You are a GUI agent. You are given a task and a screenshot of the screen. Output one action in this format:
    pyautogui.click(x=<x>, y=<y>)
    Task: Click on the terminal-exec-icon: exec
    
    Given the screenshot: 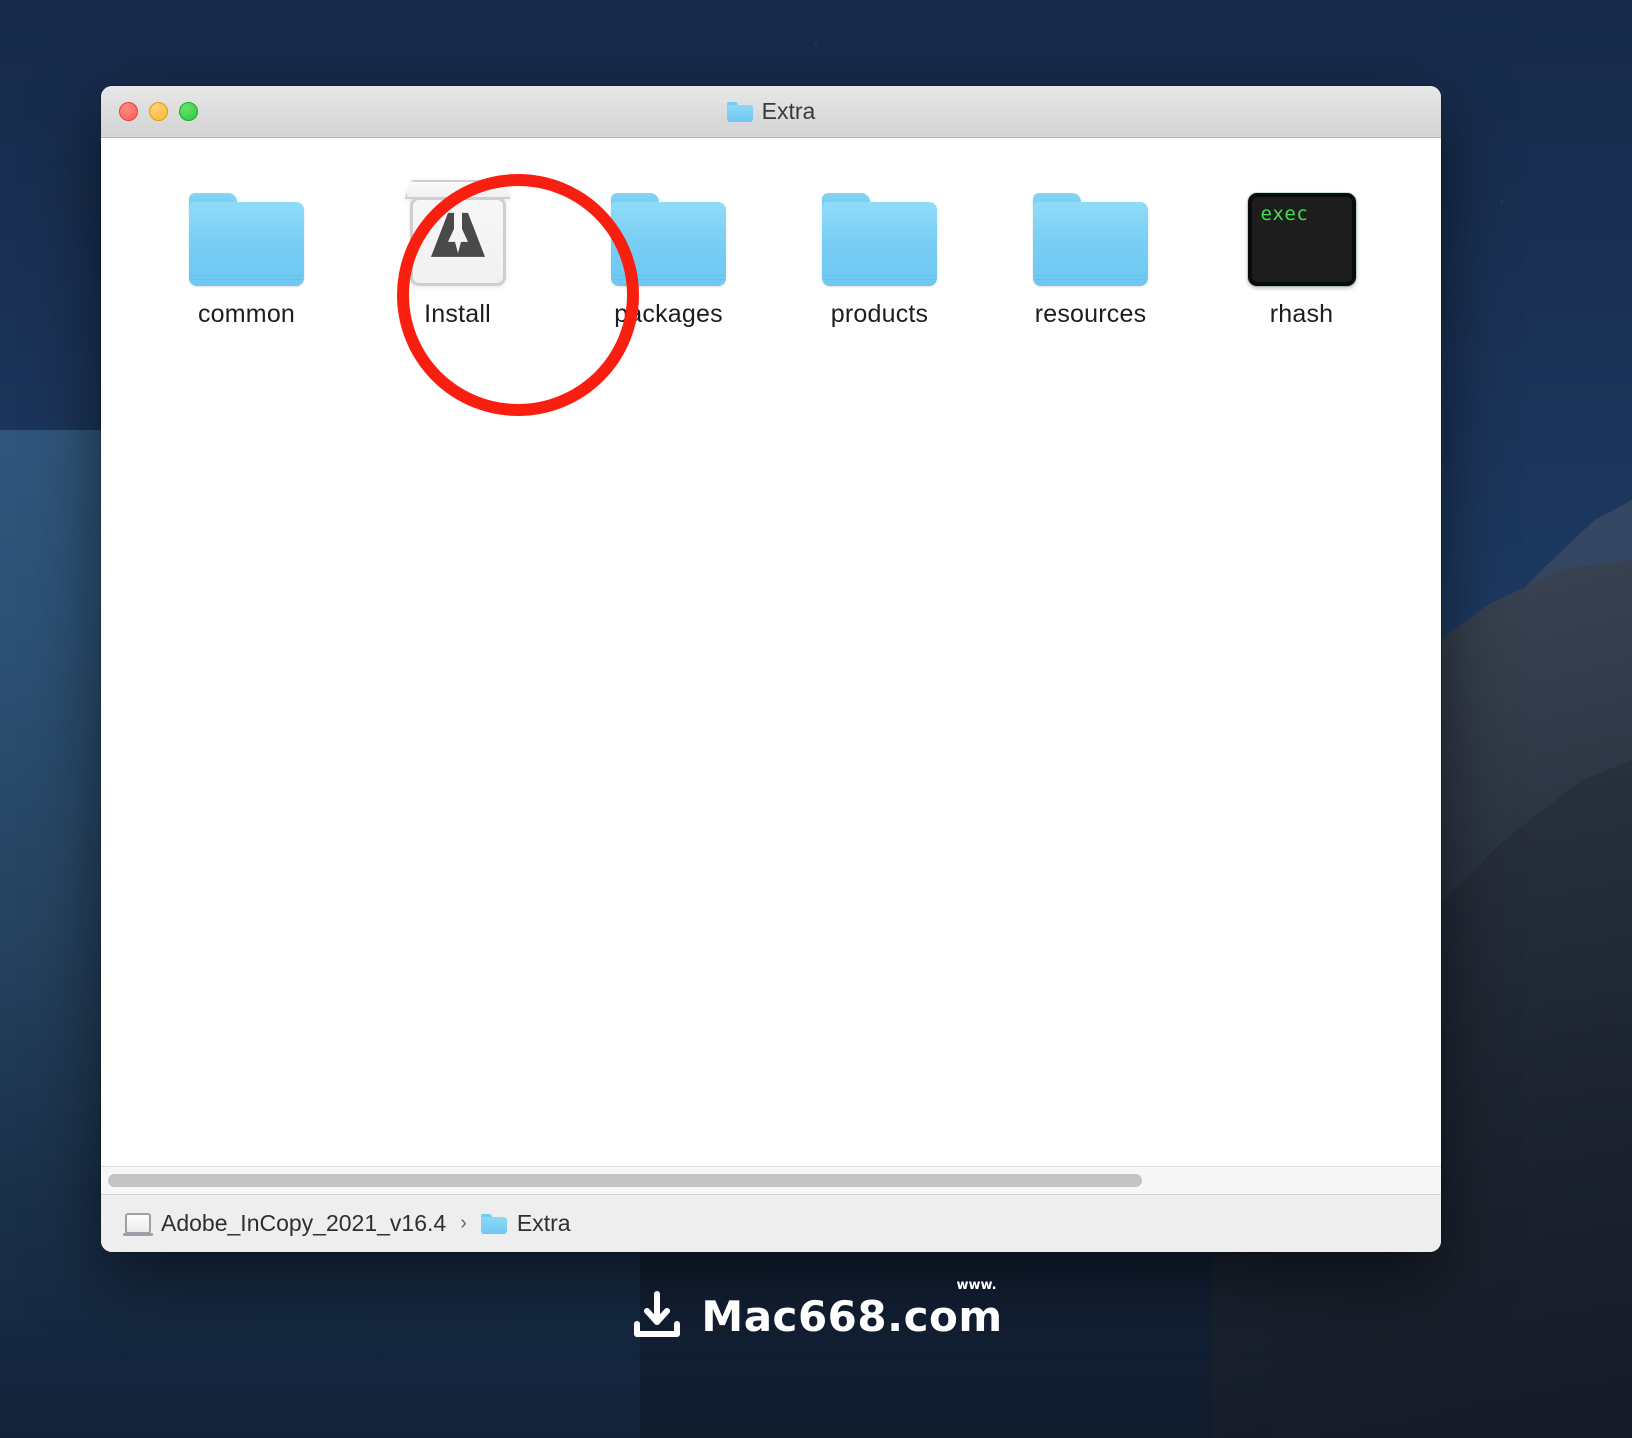 What is the action you would take?
    pyautogui.click(x=1301, y=239)
    